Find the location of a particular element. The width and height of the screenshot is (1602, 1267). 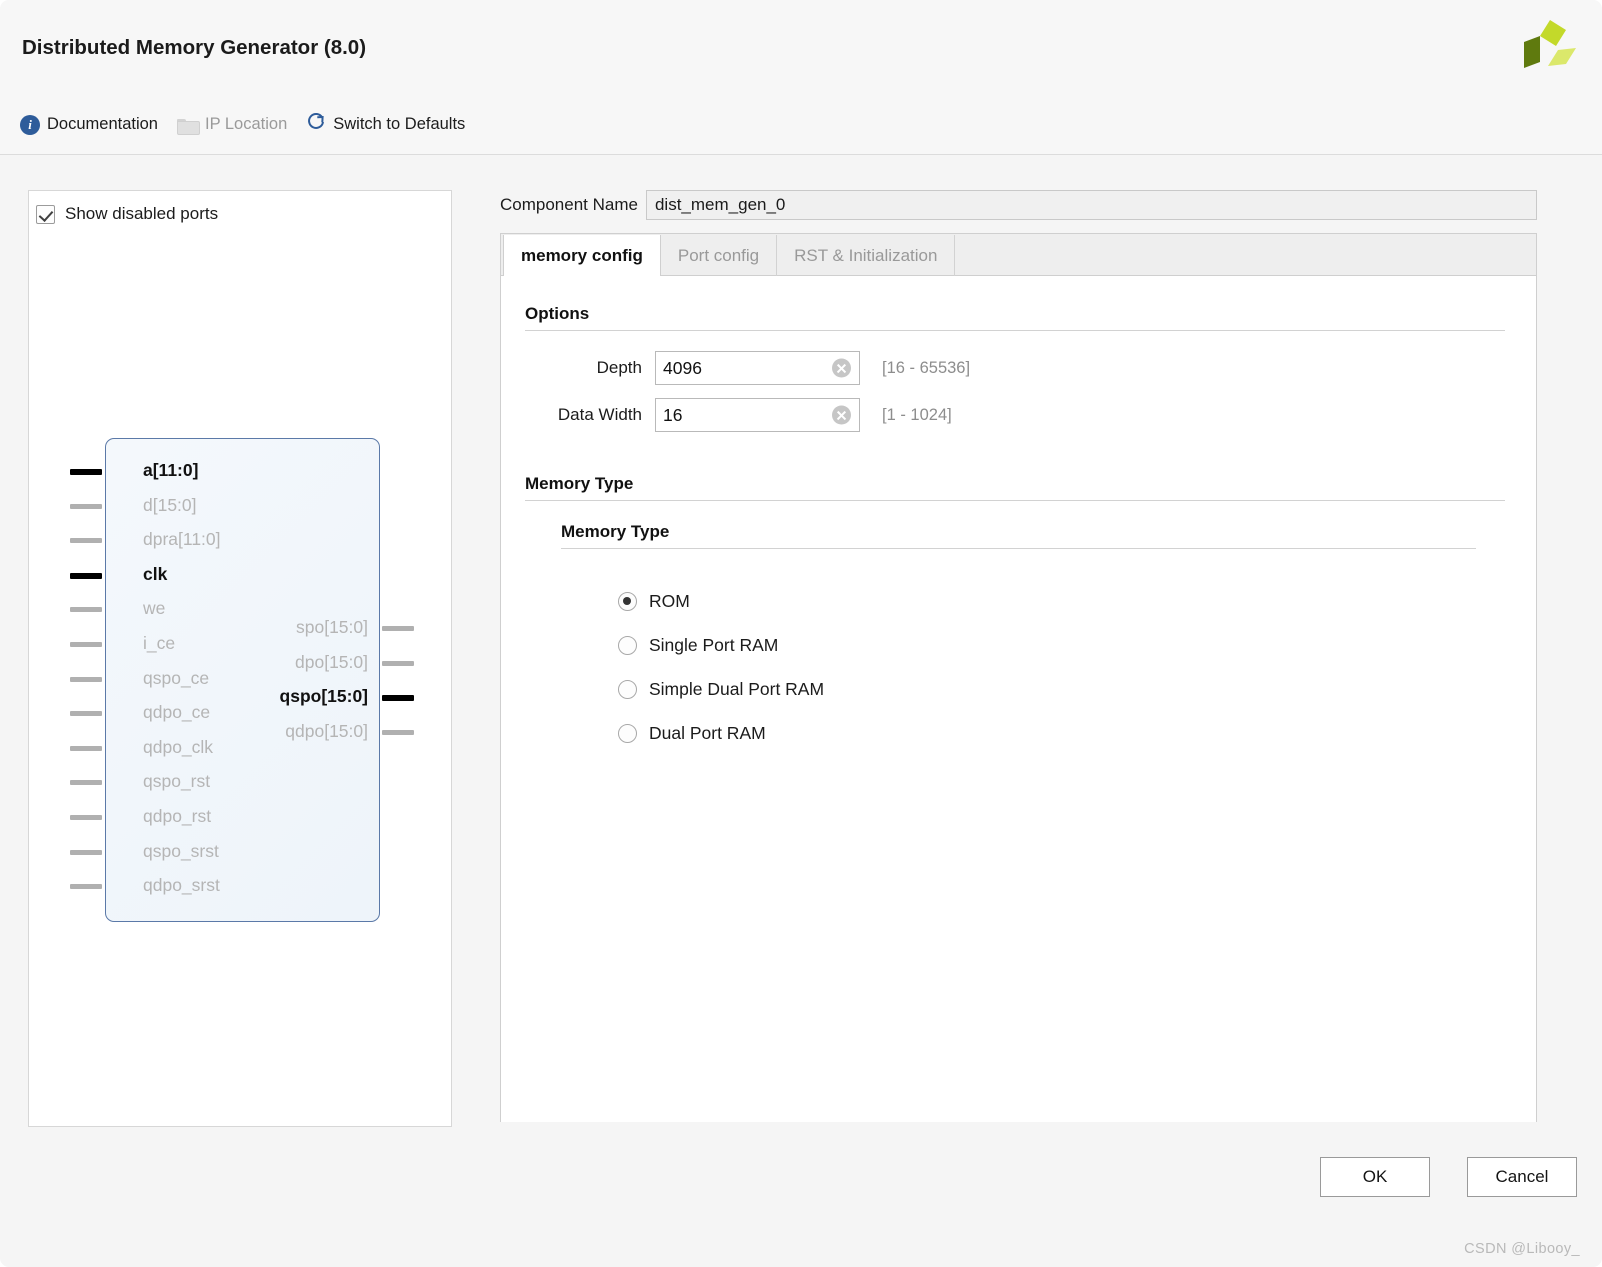

memory-type-group-divider is located at coordinates (1018, 548).